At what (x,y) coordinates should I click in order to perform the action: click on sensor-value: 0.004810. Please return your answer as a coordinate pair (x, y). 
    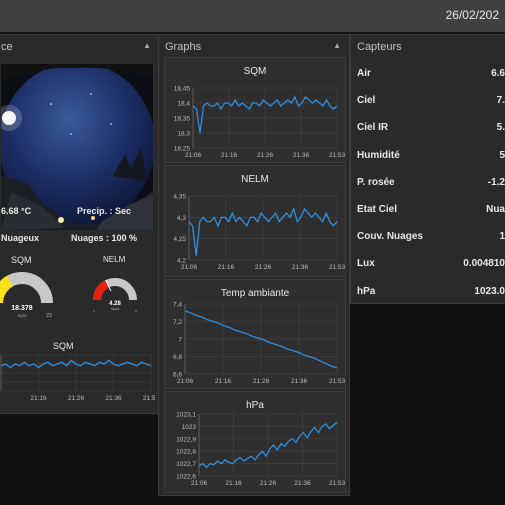
    Looking at the image, I should click on (484, 264).